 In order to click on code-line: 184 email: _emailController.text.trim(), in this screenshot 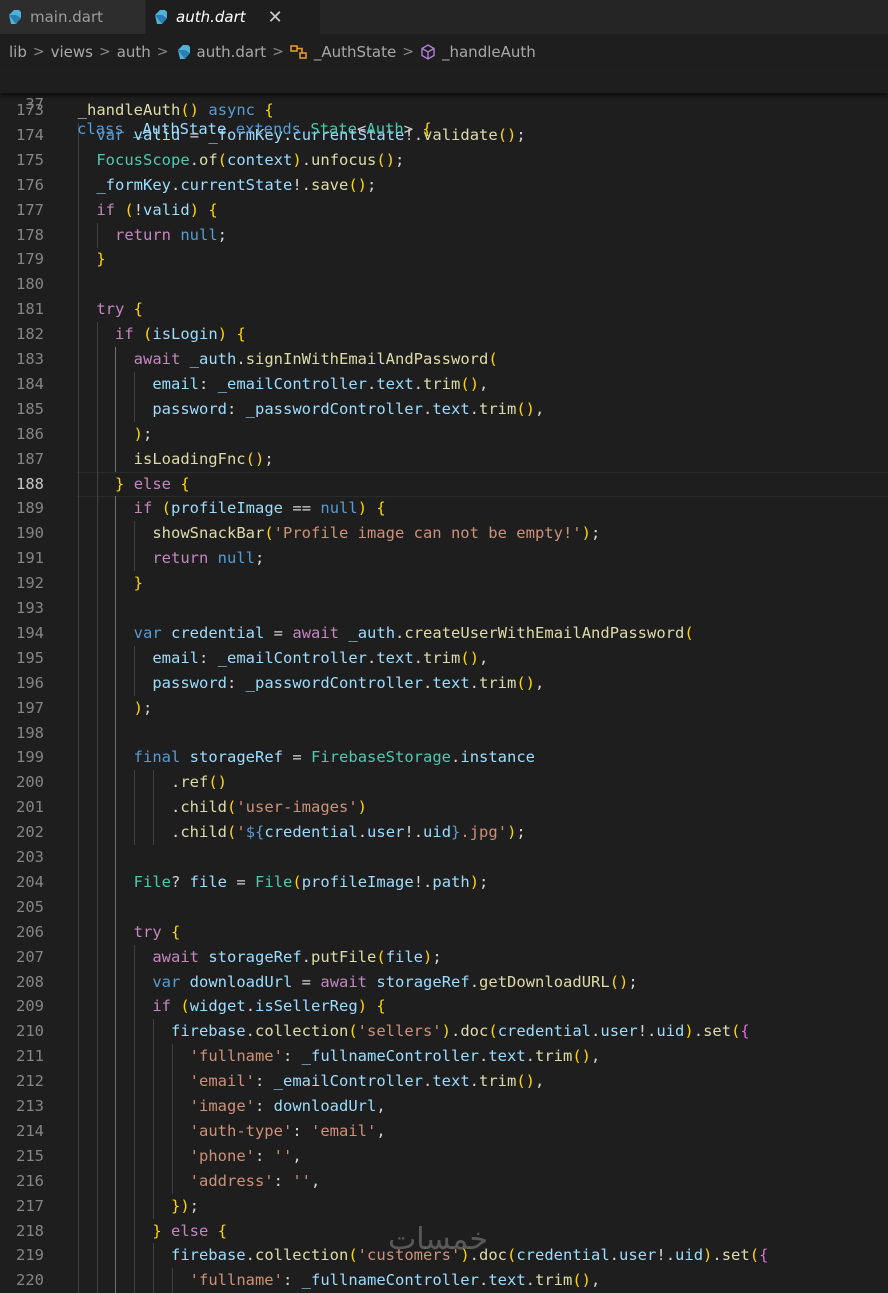, I will do `click(444, 384)`.